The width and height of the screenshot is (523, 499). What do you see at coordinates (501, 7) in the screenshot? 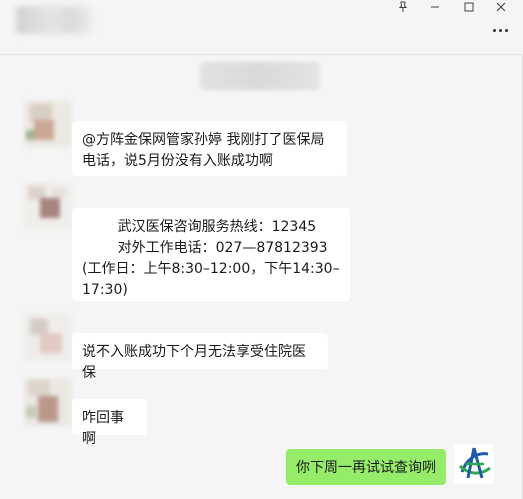
I see `close-icon` at bounding box center [501, 7].